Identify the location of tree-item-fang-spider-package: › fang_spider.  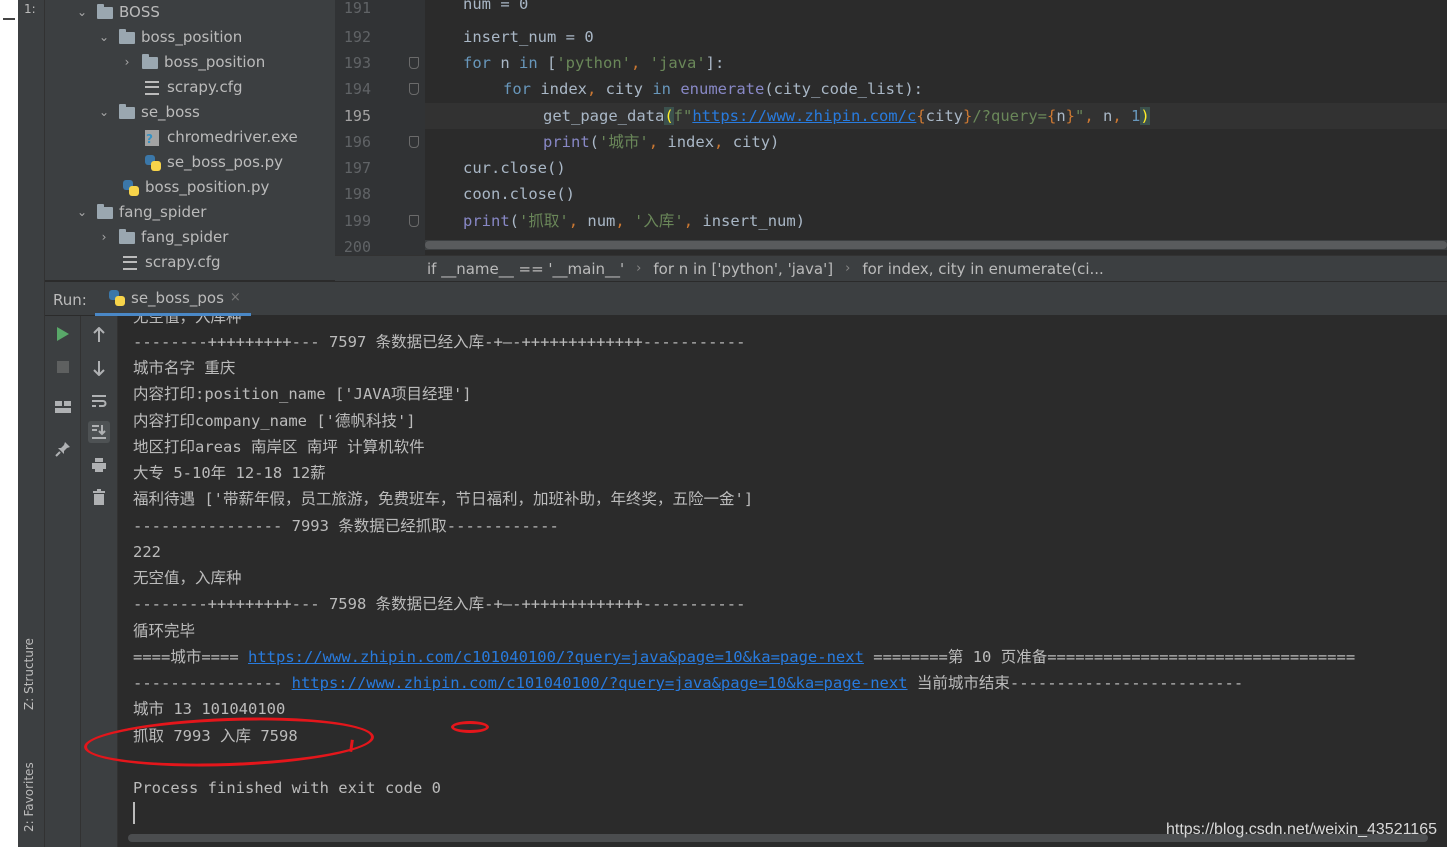
(163, 237).